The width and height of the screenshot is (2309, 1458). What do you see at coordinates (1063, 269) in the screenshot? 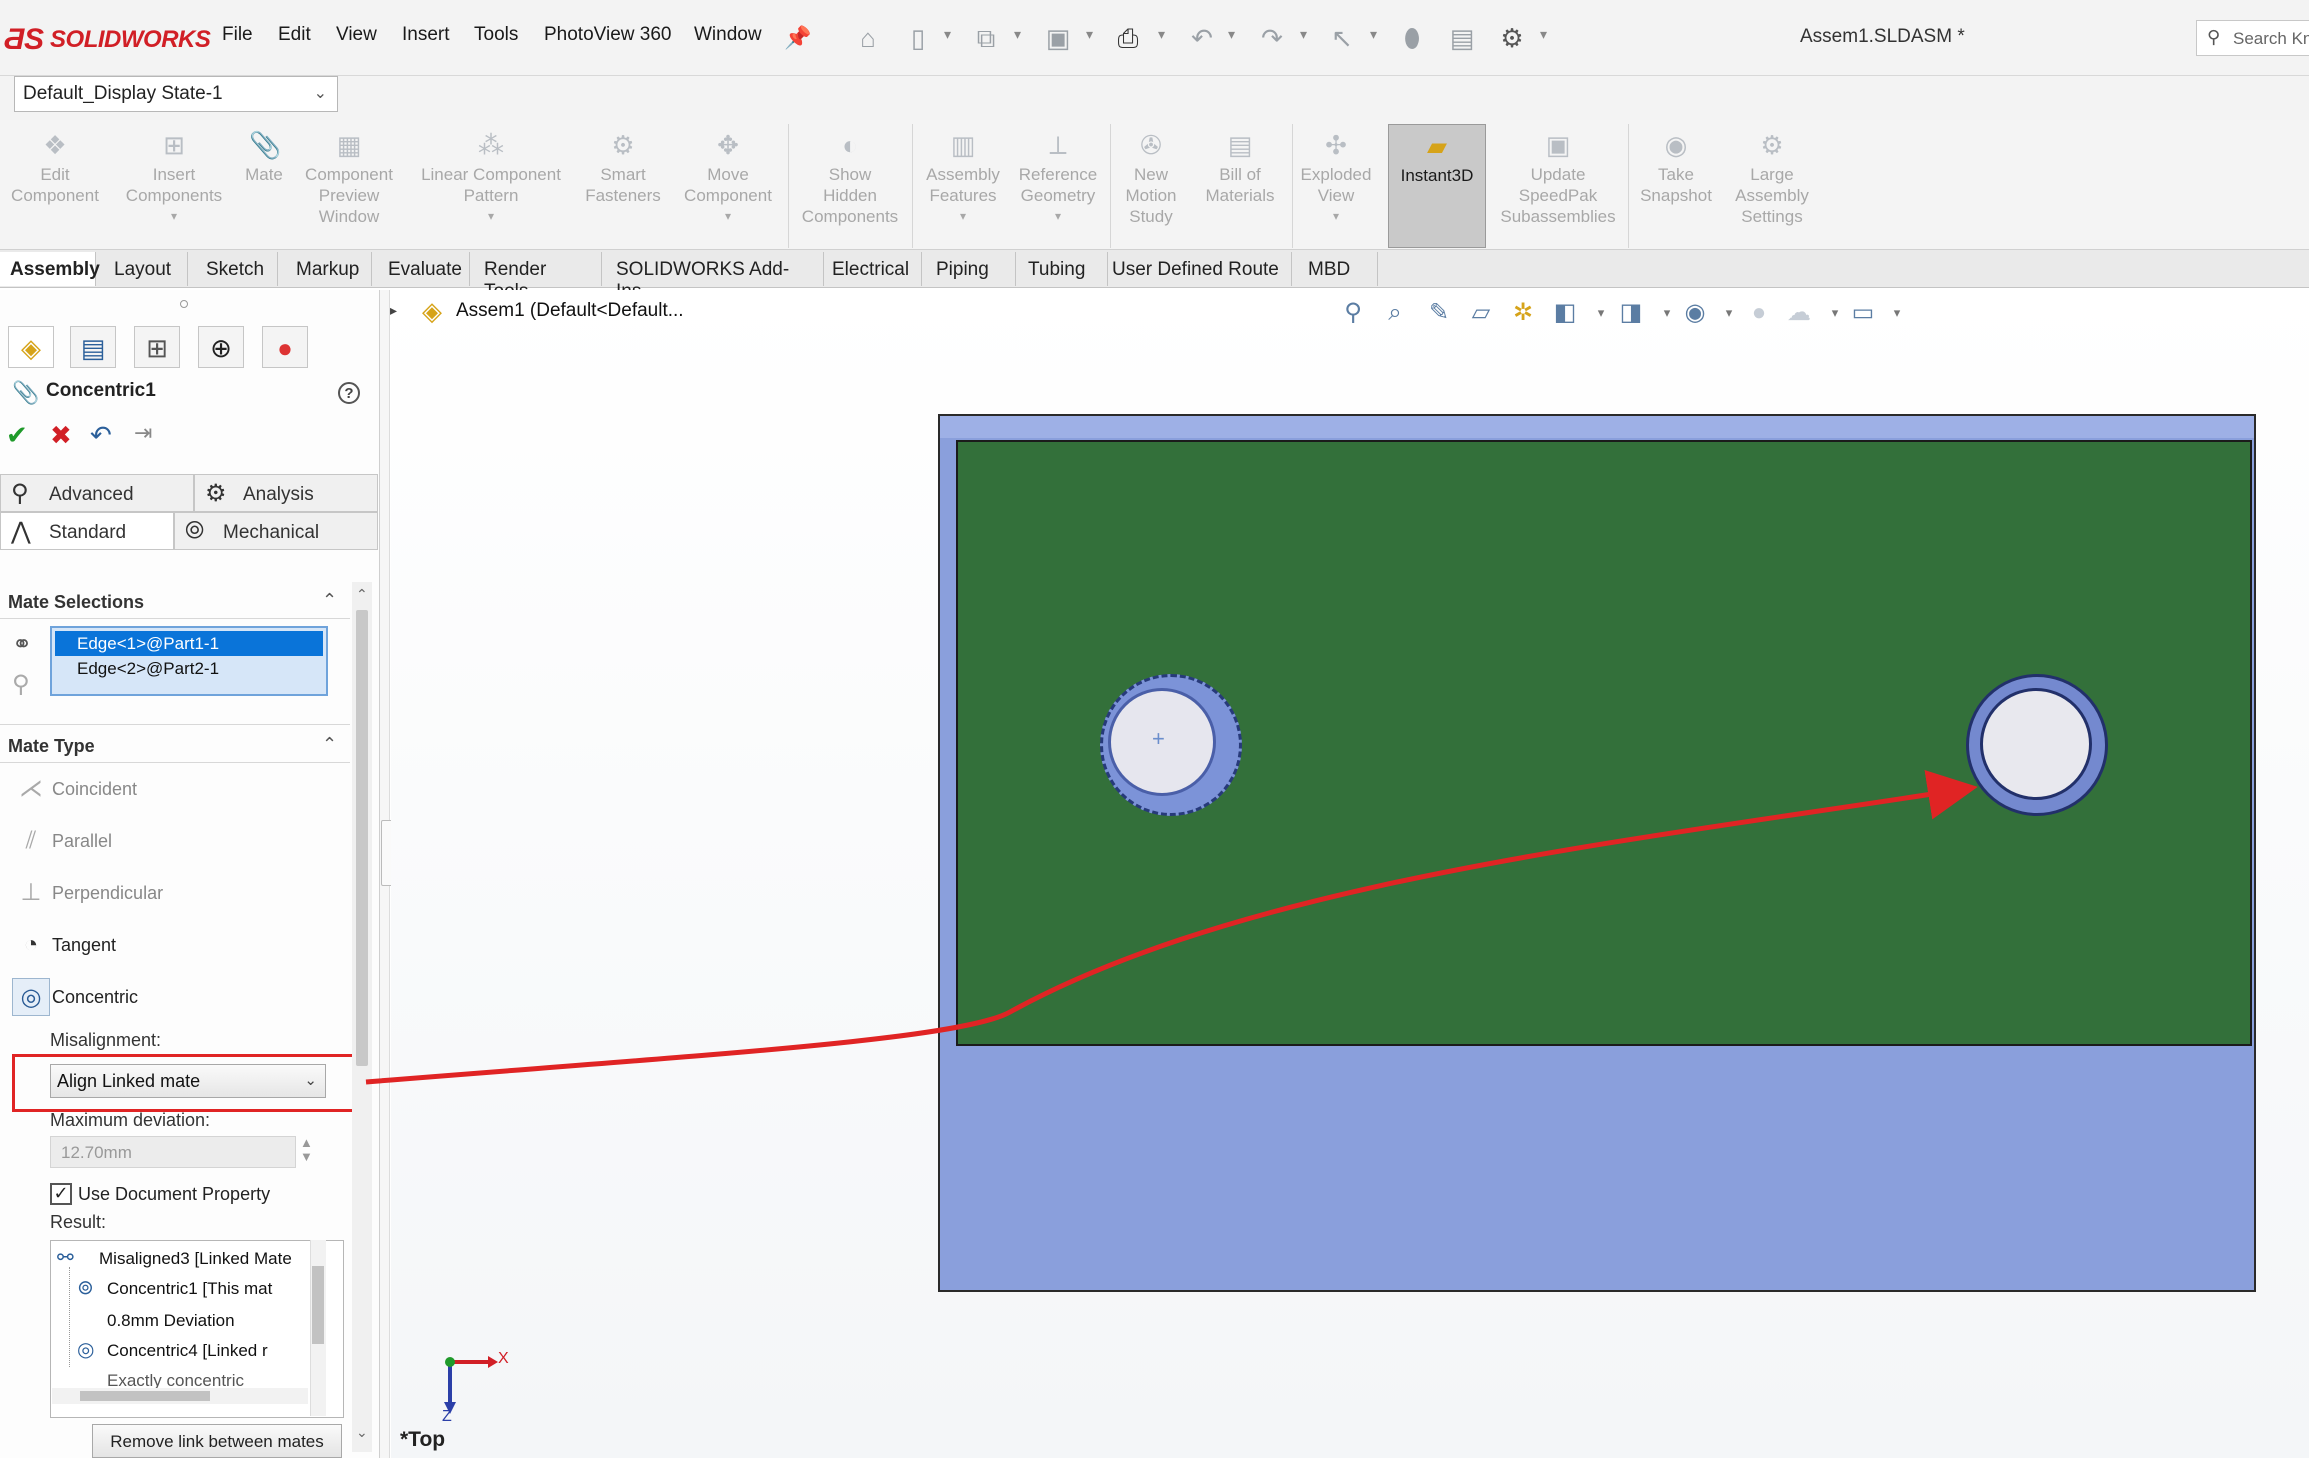
I see `tab-tubing: Tubing` at bounding box center [1063, 269].